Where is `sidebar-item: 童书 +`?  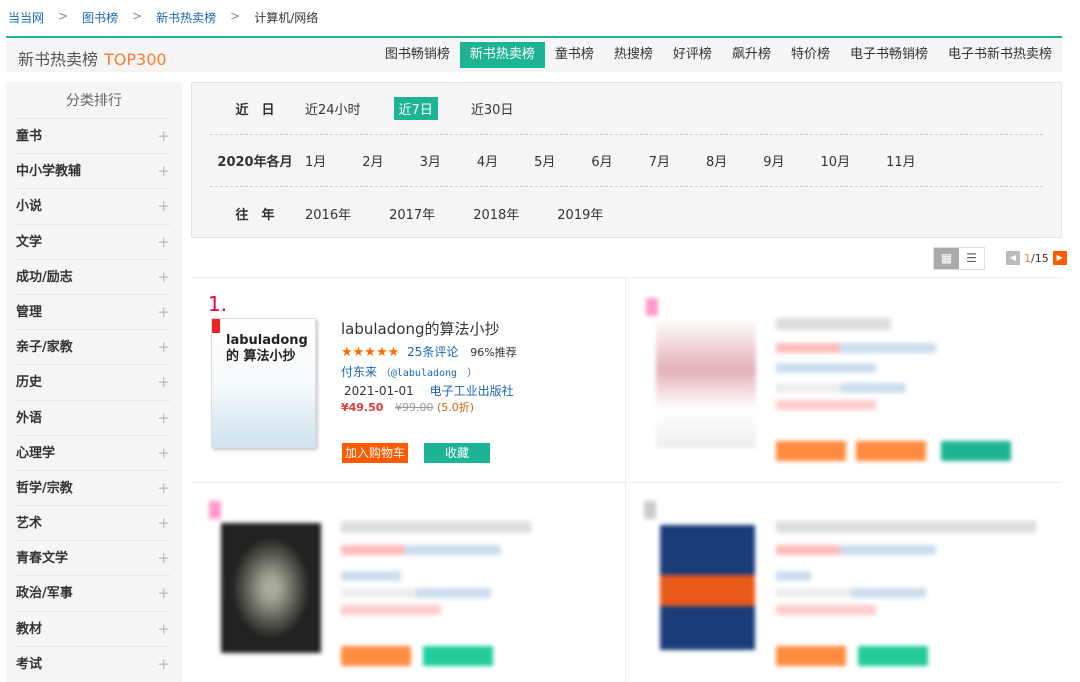 sidebar-item: 童书 + is located at coordinates (93, 135).